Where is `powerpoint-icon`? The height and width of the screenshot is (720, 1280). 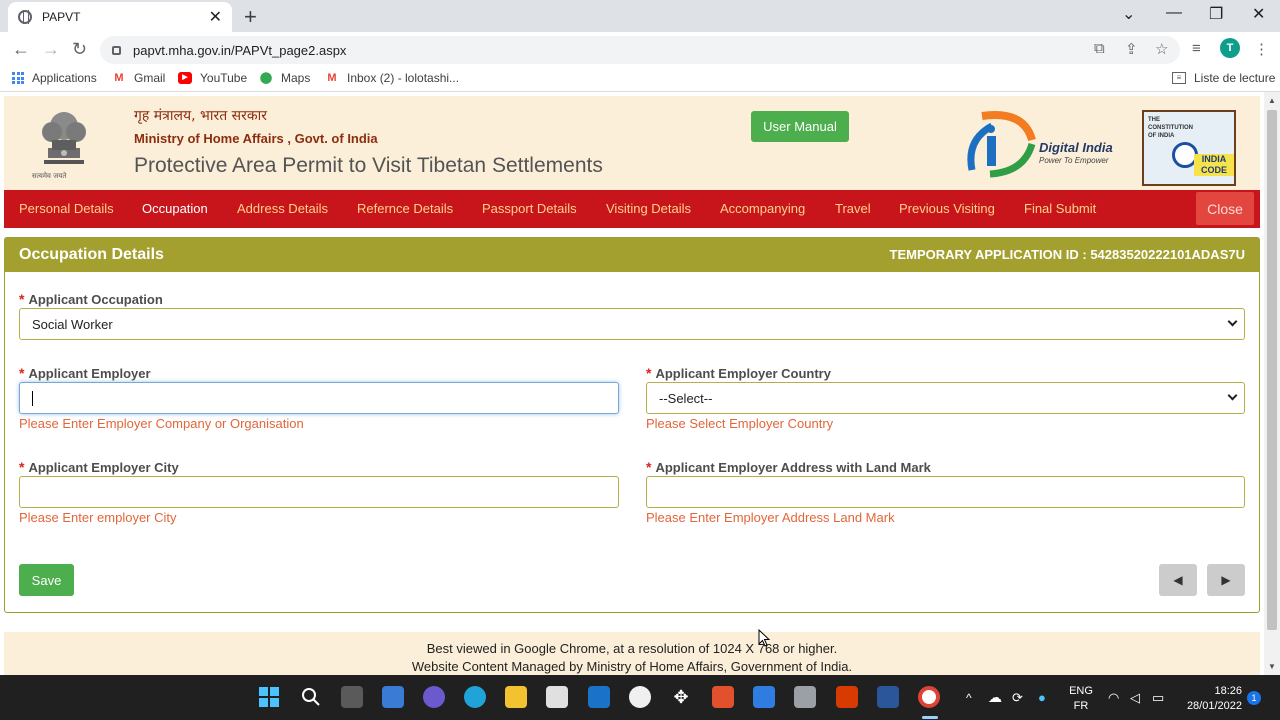
powerpoint-icon is located at coordinates (847, 697).